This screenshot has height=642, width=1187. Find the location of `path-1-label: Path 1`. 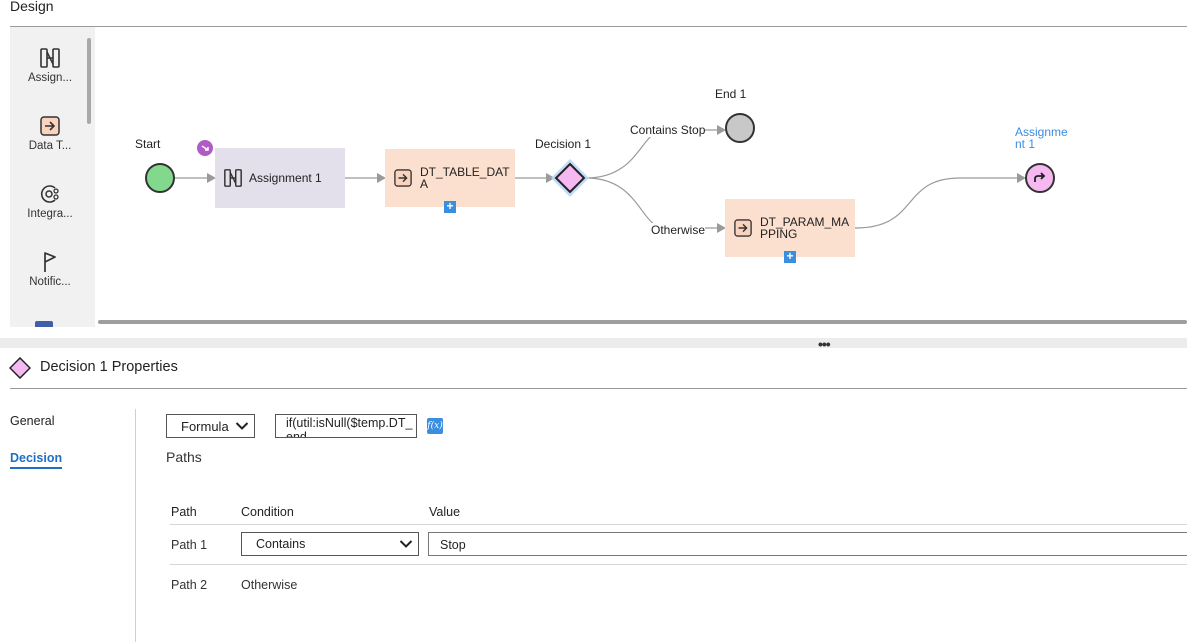

path-1-label: Path 1 is located at coordinates (189, 545).